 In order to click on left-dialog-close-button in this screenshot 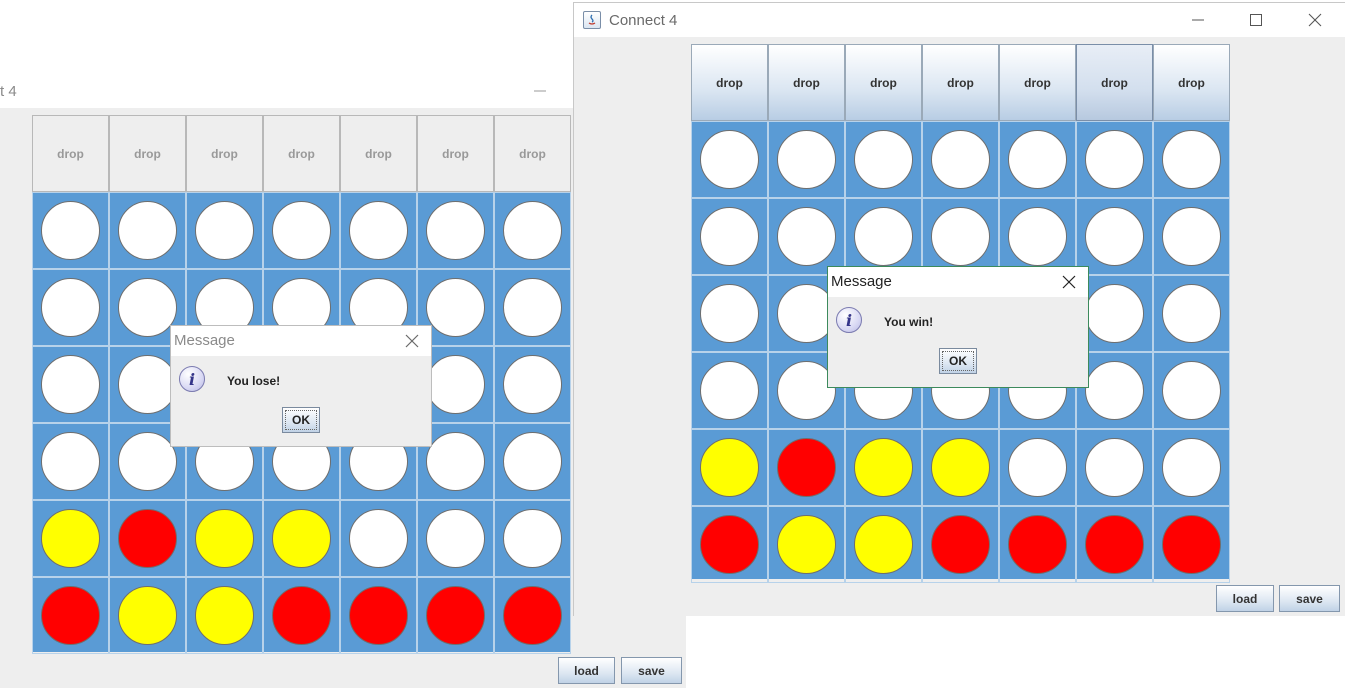, I will do `click(412, 341)`.